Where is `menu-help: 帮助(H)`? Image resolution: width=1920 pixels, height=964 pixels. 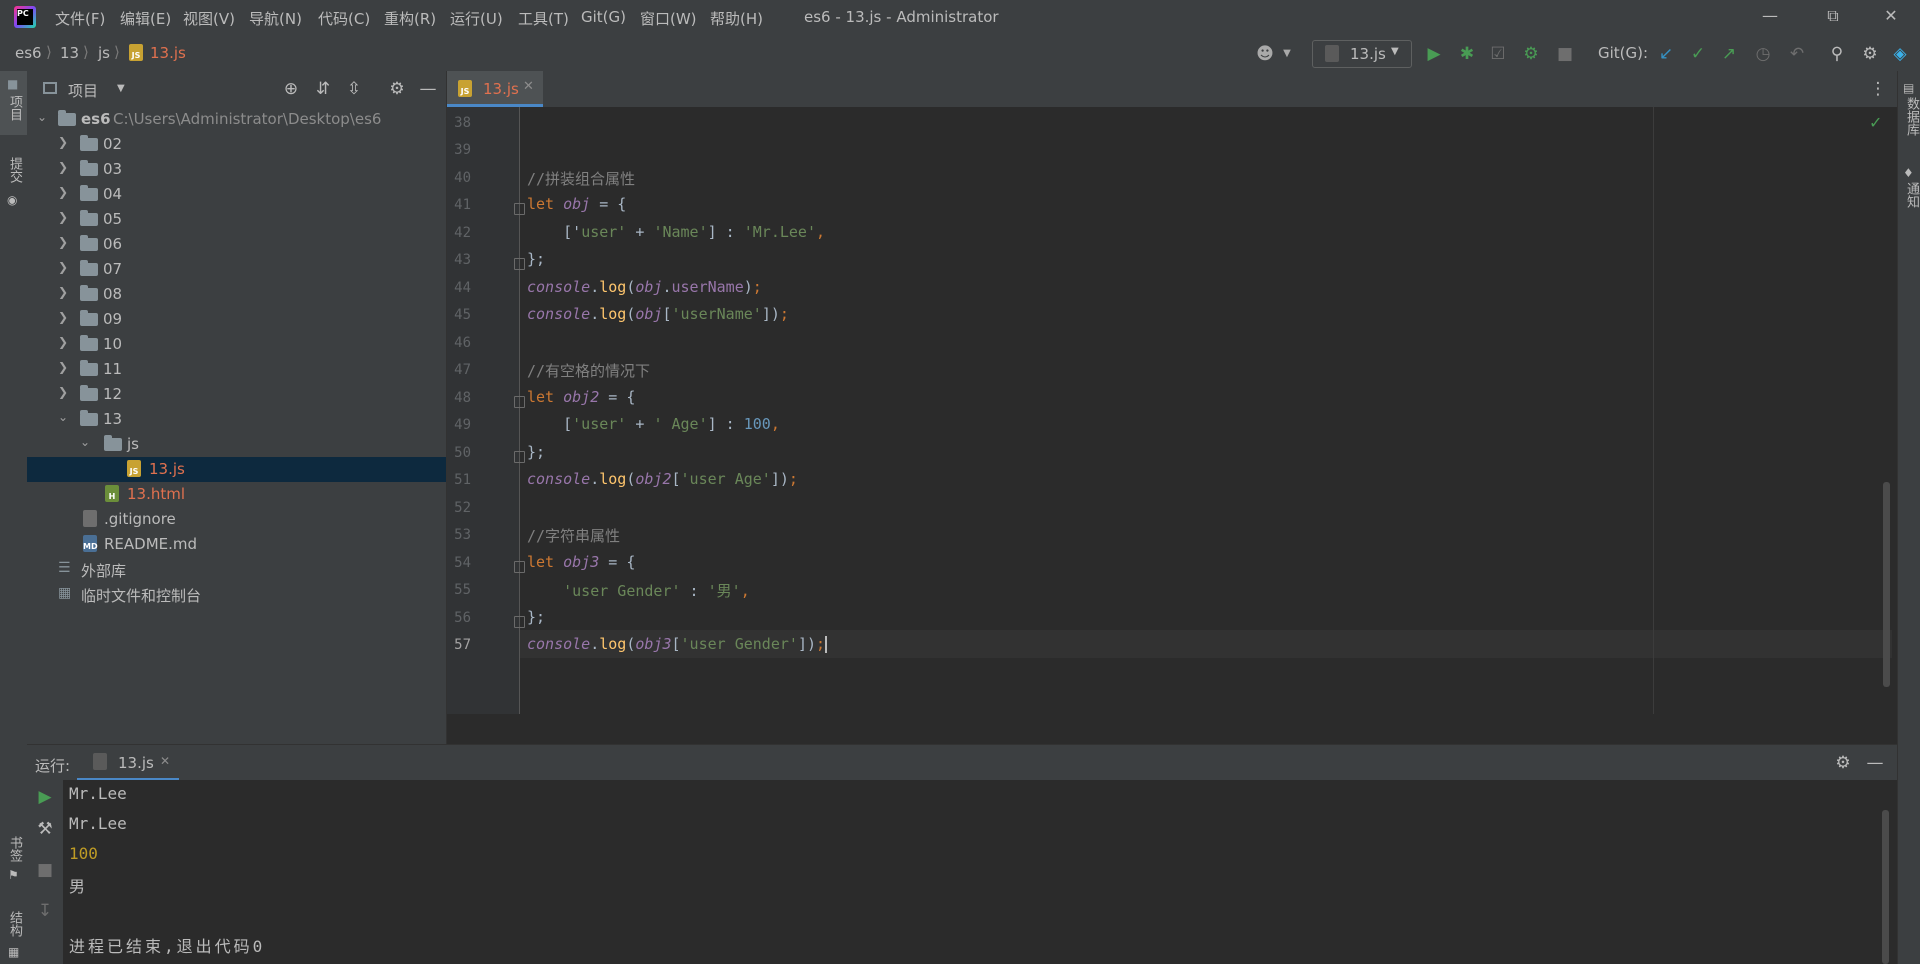
menu-help: 帮助(H) is located at coordinates (736, 18).